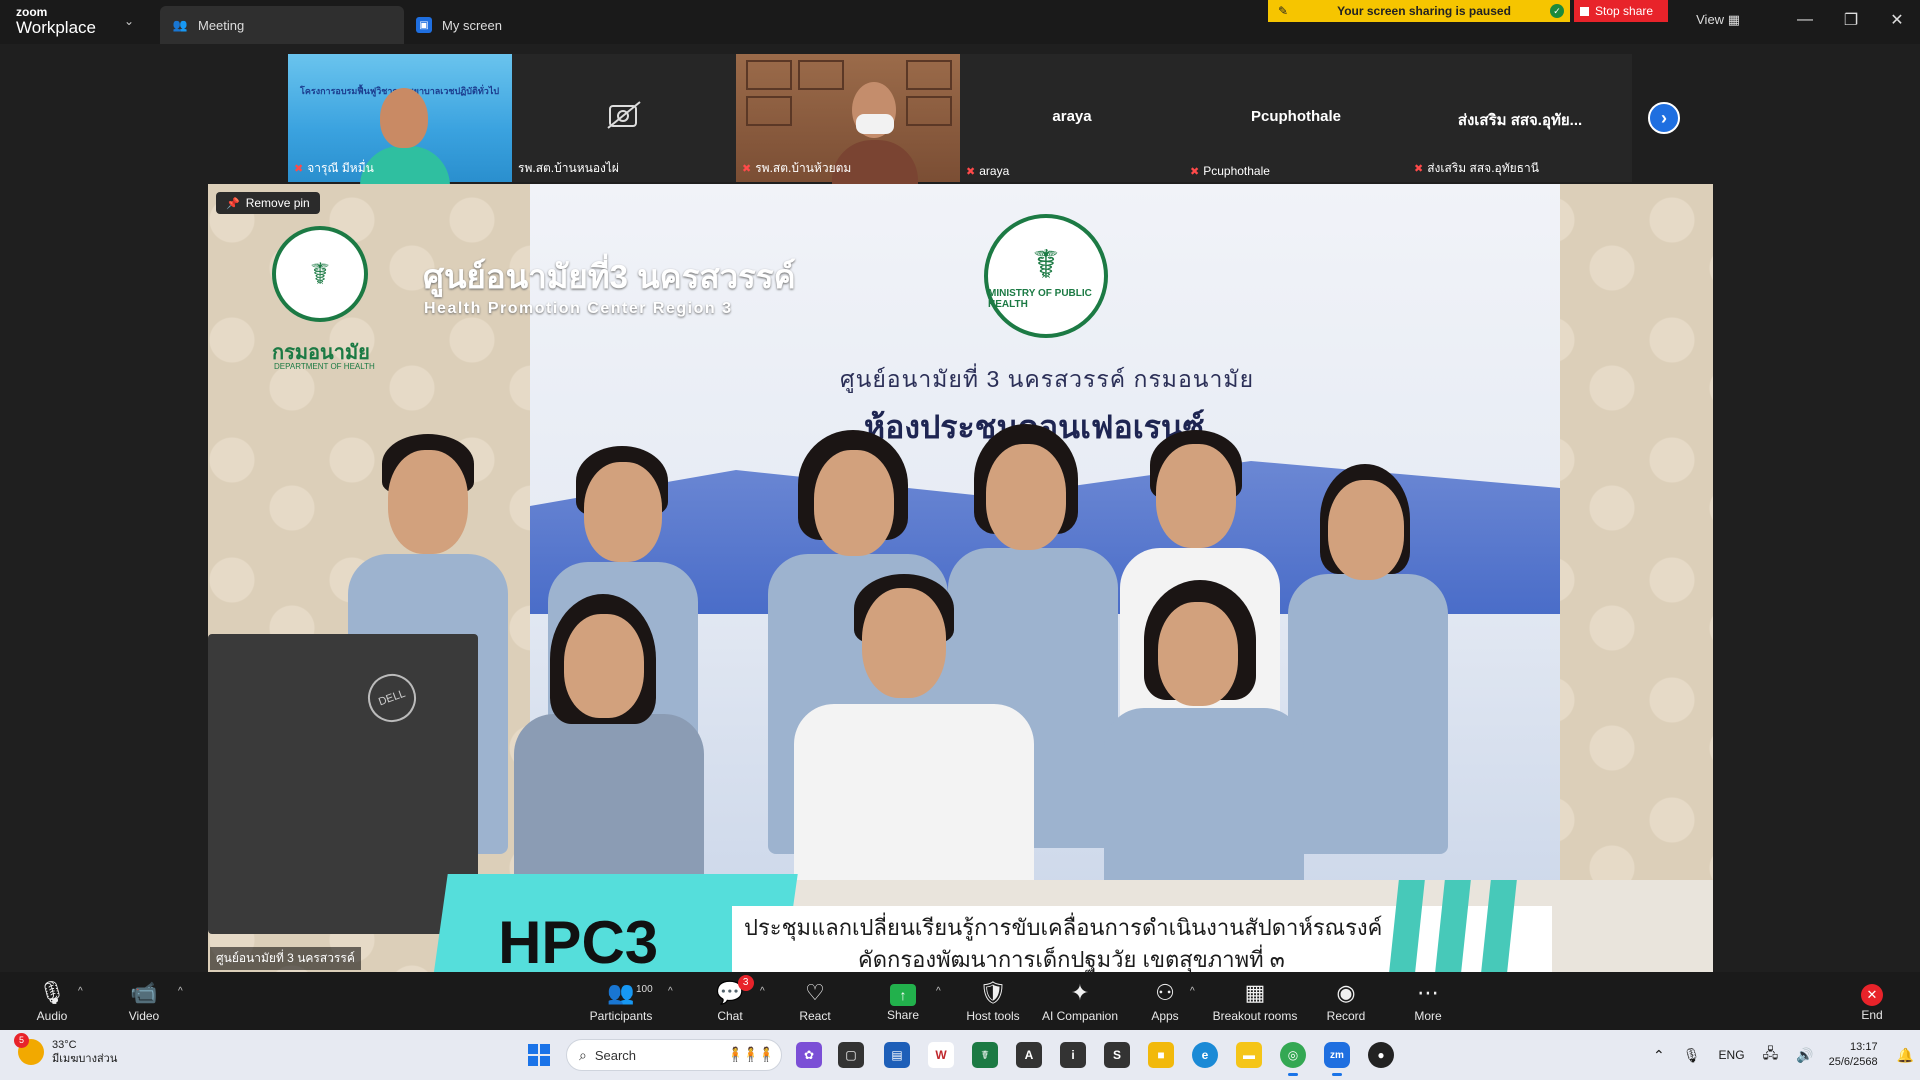 The width and height of the screenshot is (1920, 1080). Describe the element at coordinates (1293, 1059) in the screenshot. I see `chrome-icon: ◎` at that location.